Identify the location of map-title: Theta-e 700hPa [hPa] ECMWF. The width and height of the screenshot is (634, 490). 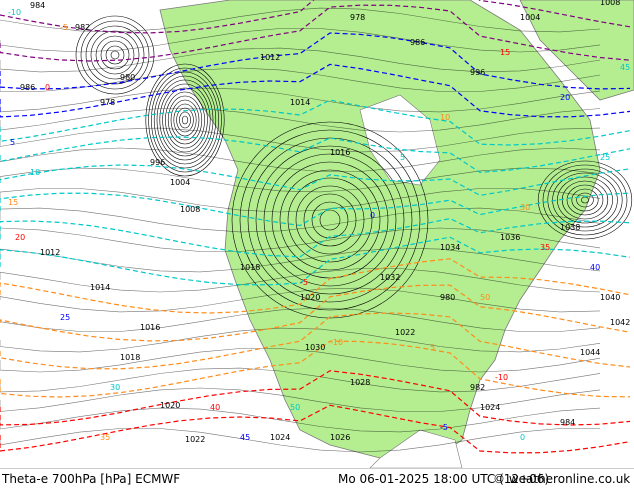
(91, 479).